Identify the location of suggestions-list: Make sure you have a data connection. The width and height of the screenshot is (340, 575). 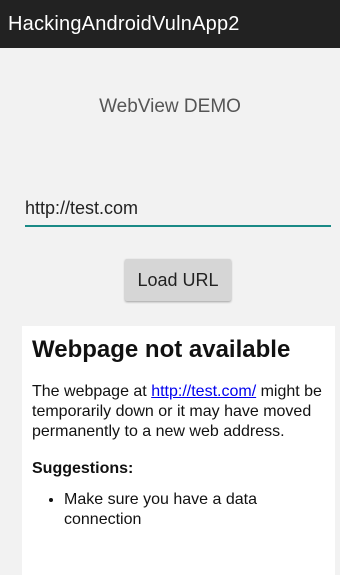
(178, 510).